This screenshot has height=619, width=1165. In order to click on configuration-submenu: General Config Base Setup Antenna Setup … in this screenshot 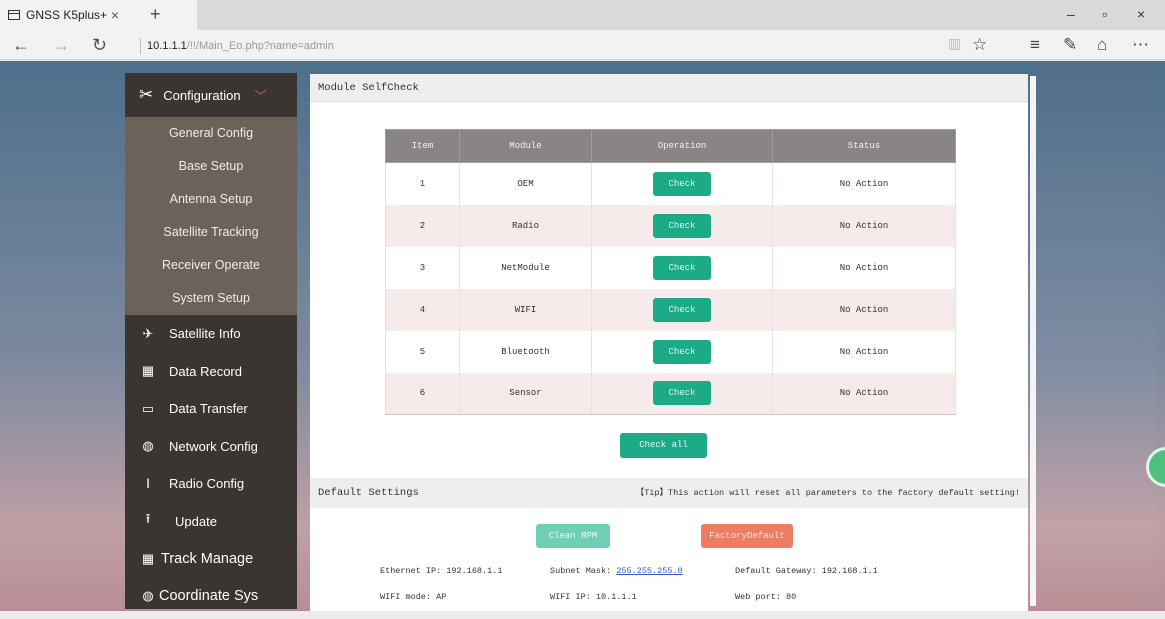, I will do `click(211, 216)`.